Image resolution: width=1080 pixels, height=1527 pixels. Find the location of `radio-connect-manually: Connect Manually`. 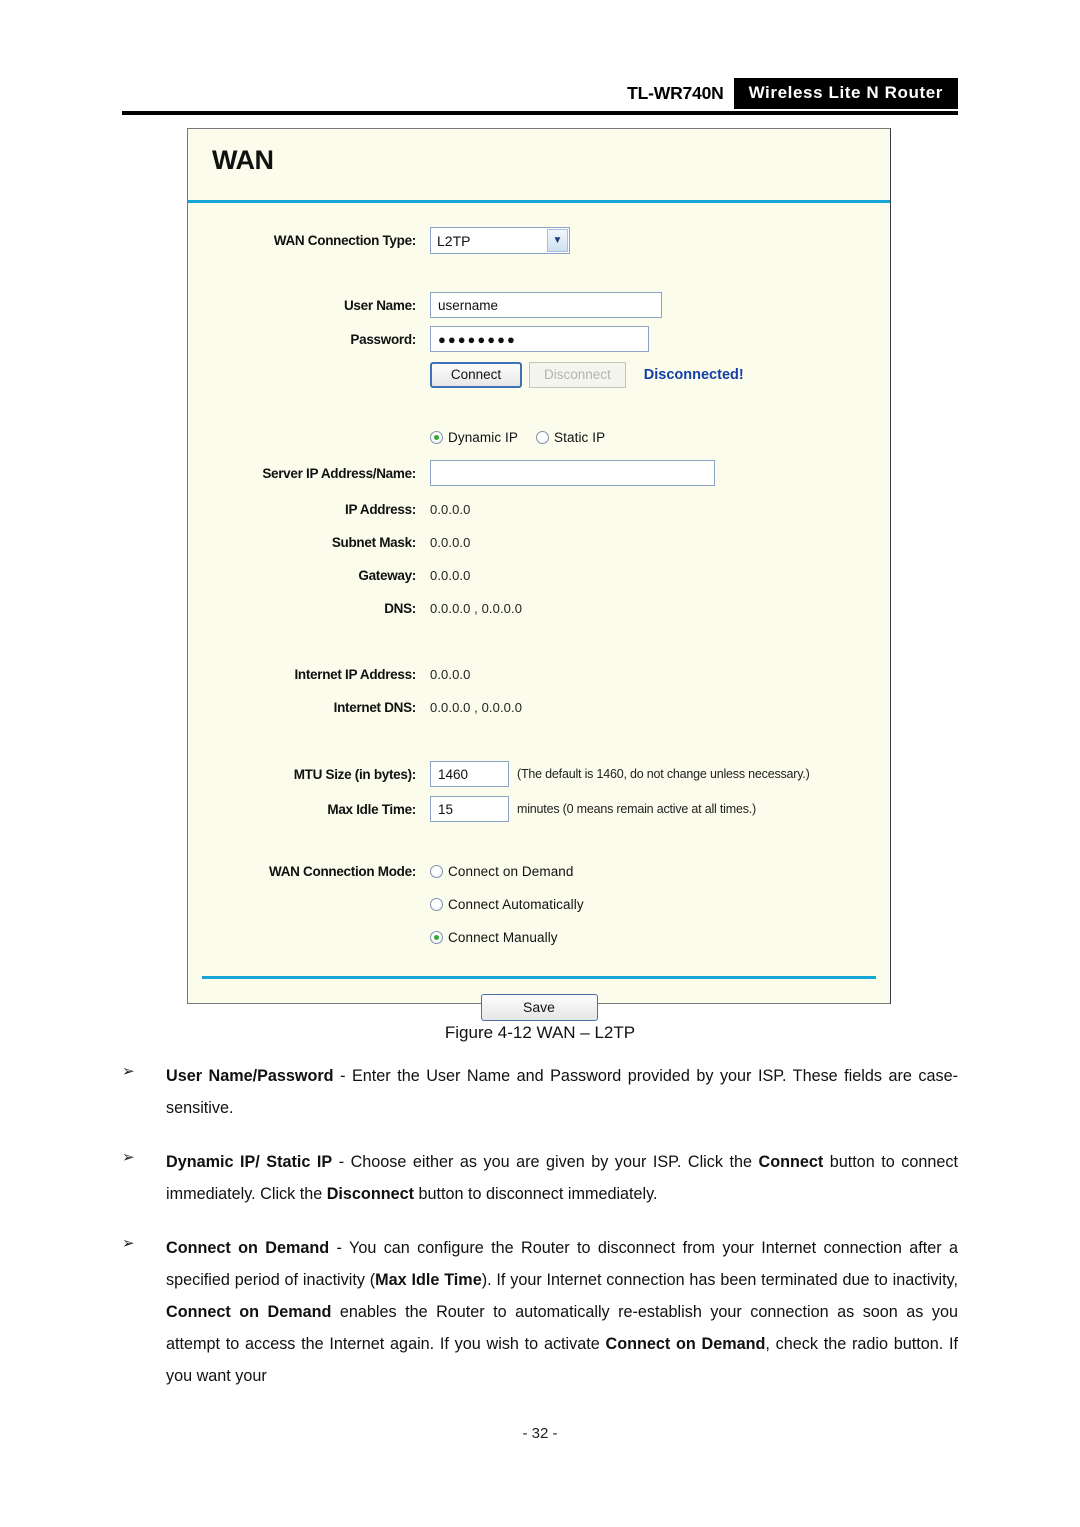

radio-connect-manually: Connect Manually is located at coordinates (494, 937).